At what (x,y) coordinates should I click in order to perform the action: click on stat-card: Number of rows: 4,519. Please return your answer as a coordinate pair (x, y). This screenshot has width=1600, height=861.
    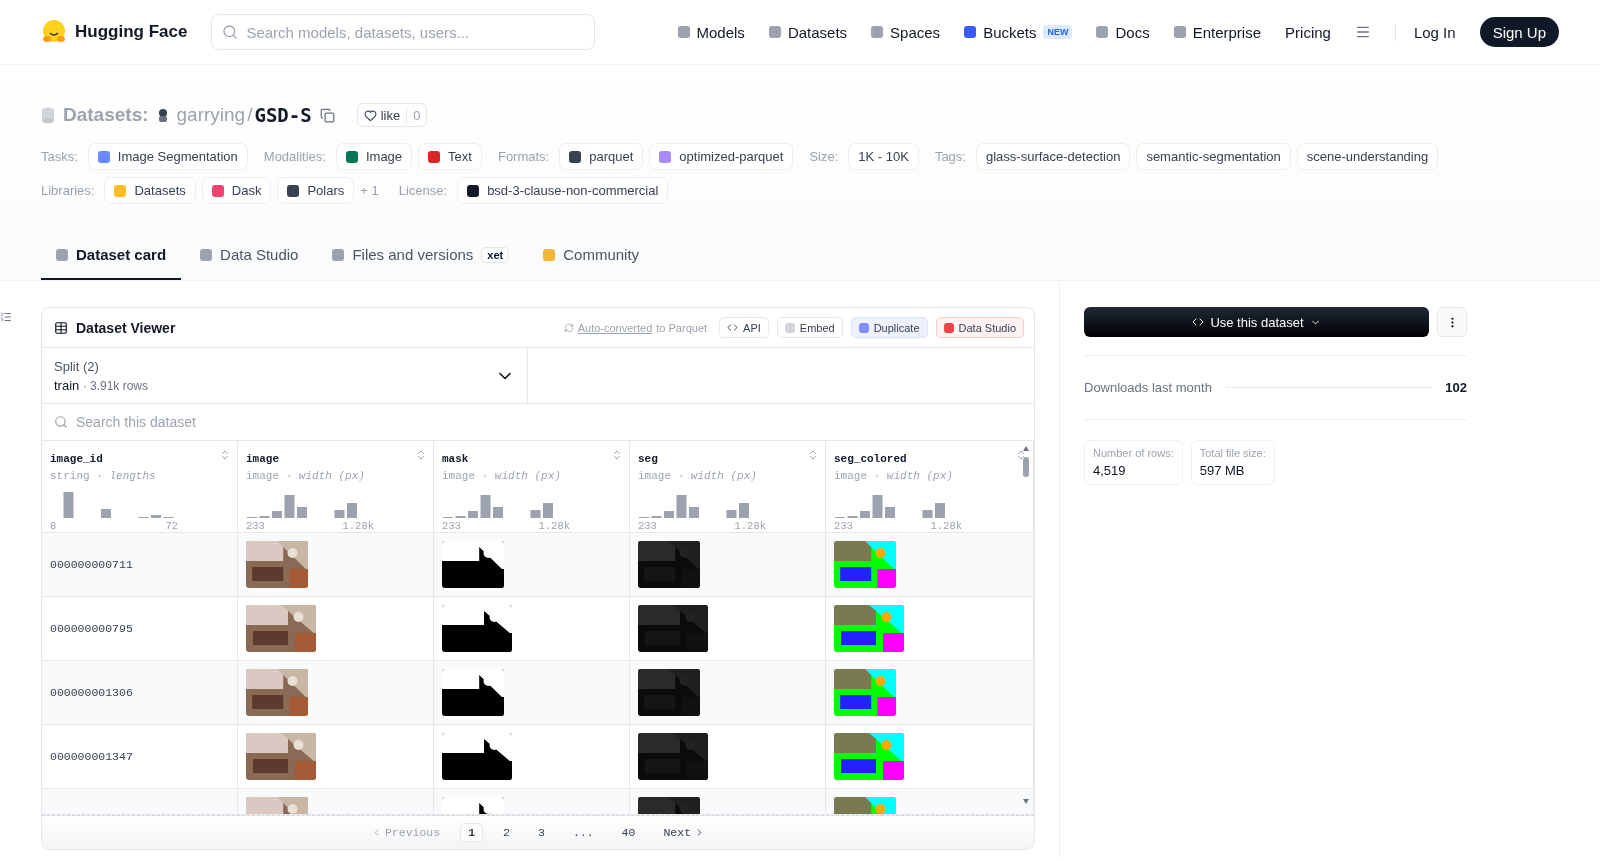
    Looking at the image, I should click on (1133, 462).